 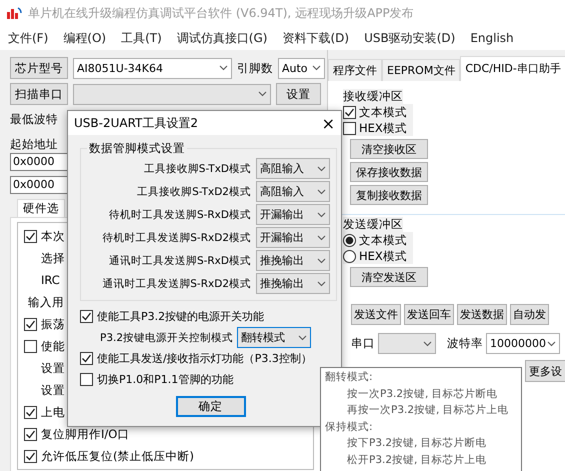 I want to click on menu-item: English, so click(x=492, y=38).